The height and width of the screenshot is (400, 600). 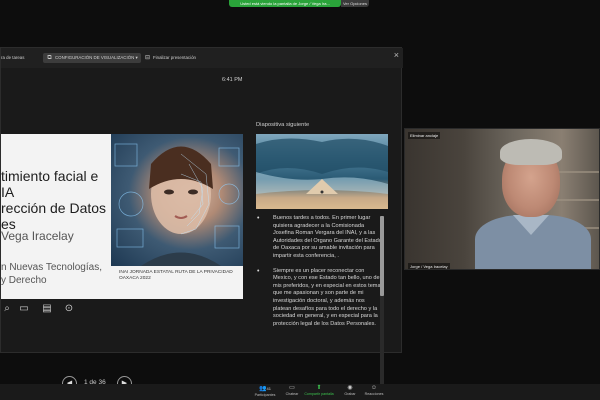 I want to click on reactions-button: ☺ Reacciones, so click(x=374, y=391).